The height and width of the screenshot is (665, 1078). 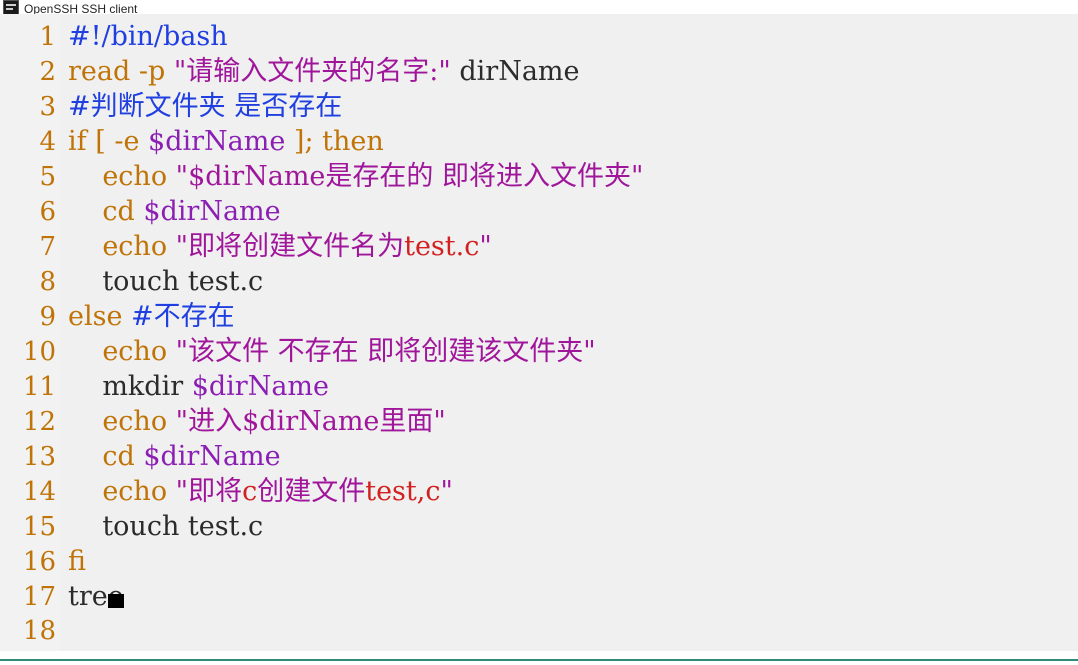 I want to click on code-line: 4 if [ -e $dirName ]; then, so click(x=539, y=141).